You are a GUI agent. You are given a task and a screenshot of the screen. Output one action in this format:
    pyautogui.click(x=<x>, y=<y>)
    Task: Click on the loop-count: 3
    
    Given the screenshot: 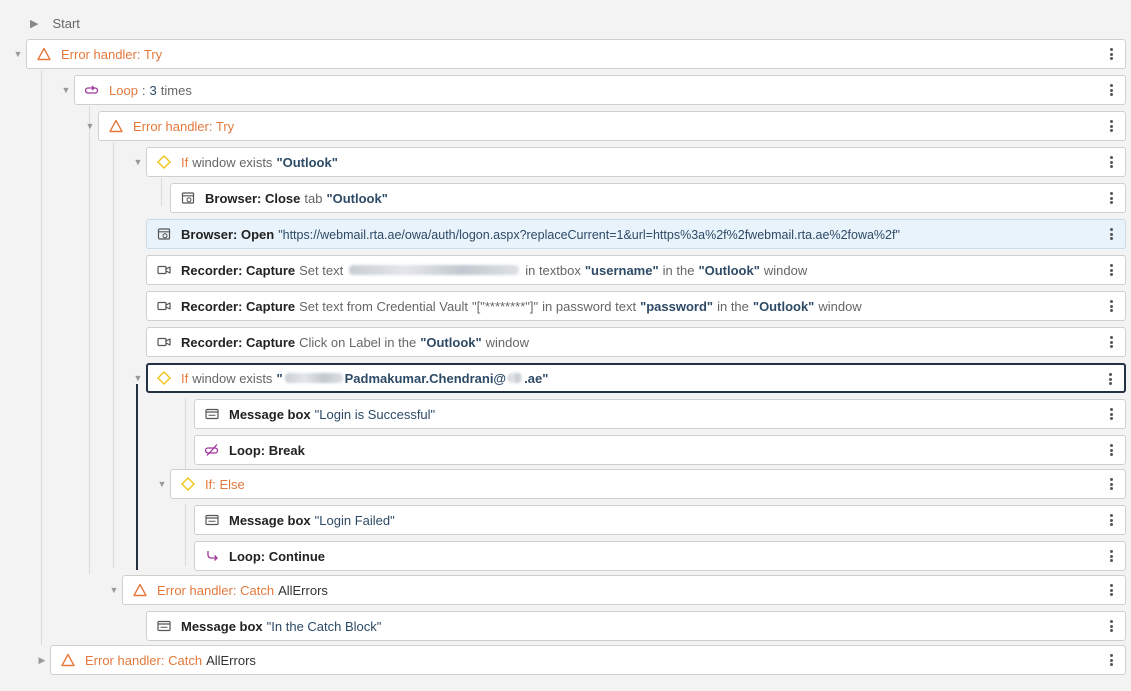 What is the action you would take?
    pyautogui.click(x=153, y=90)
    